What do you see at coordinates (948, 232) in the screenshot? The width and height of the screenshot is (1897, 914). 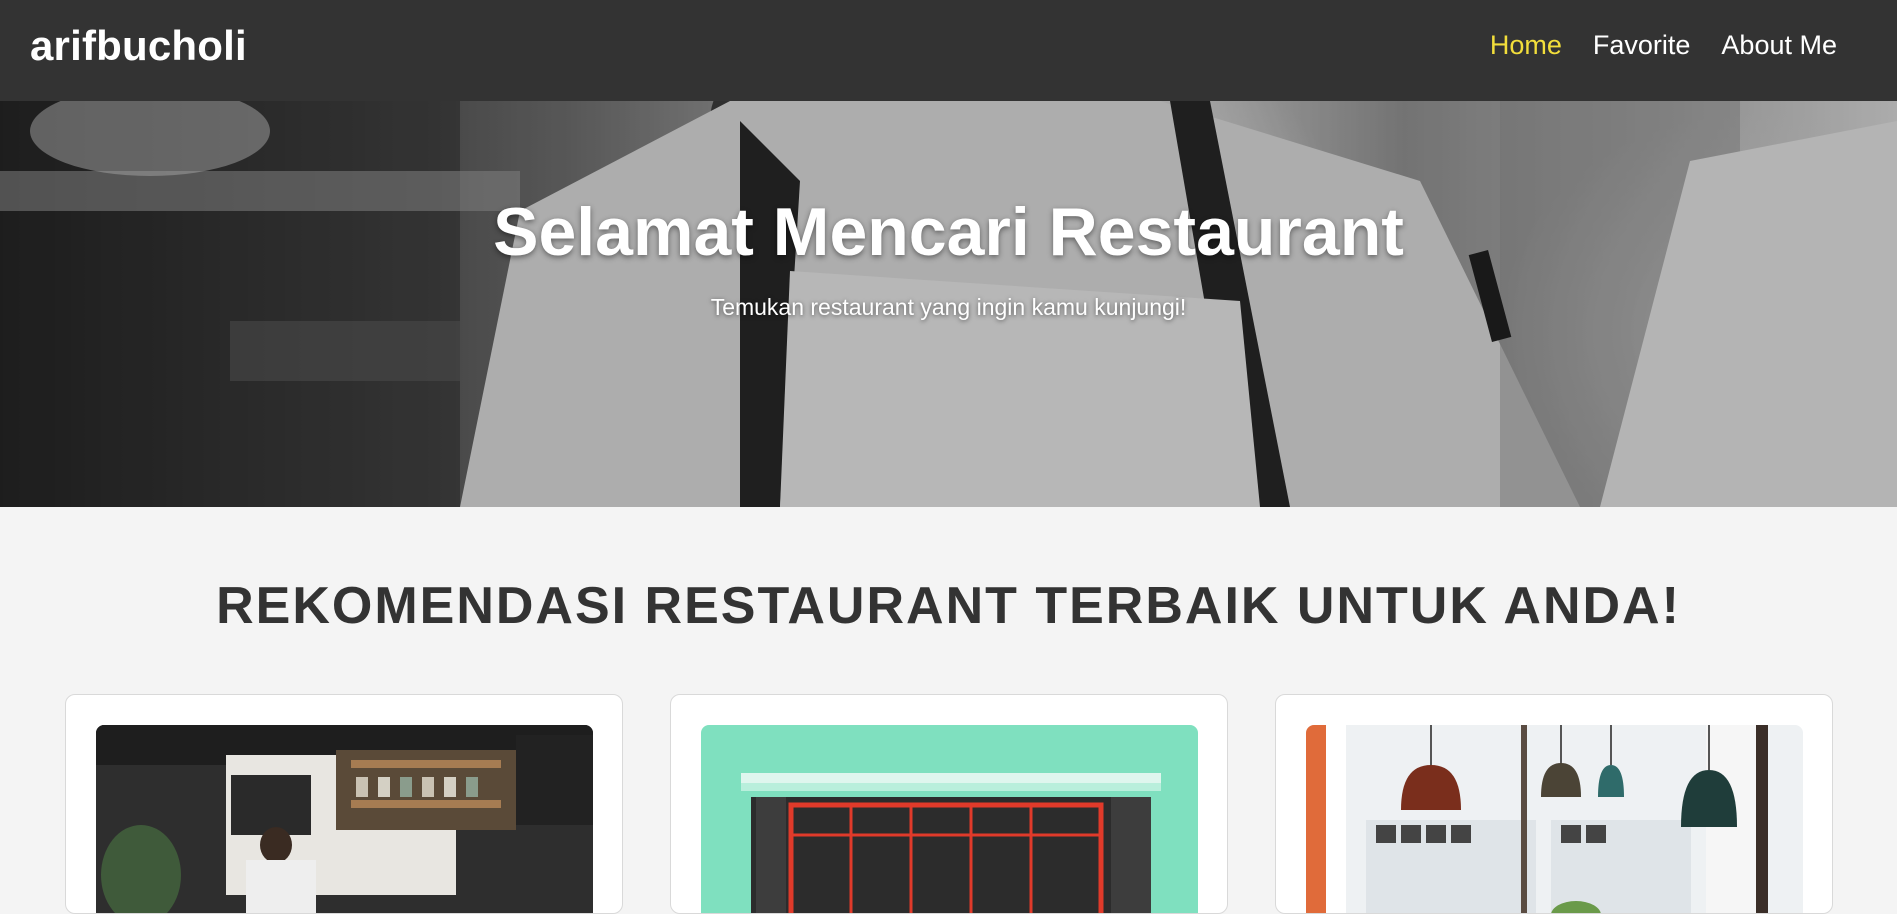 I see `hero-title: Selamat Mencari Restaurant` at bounding box center [948, 232].